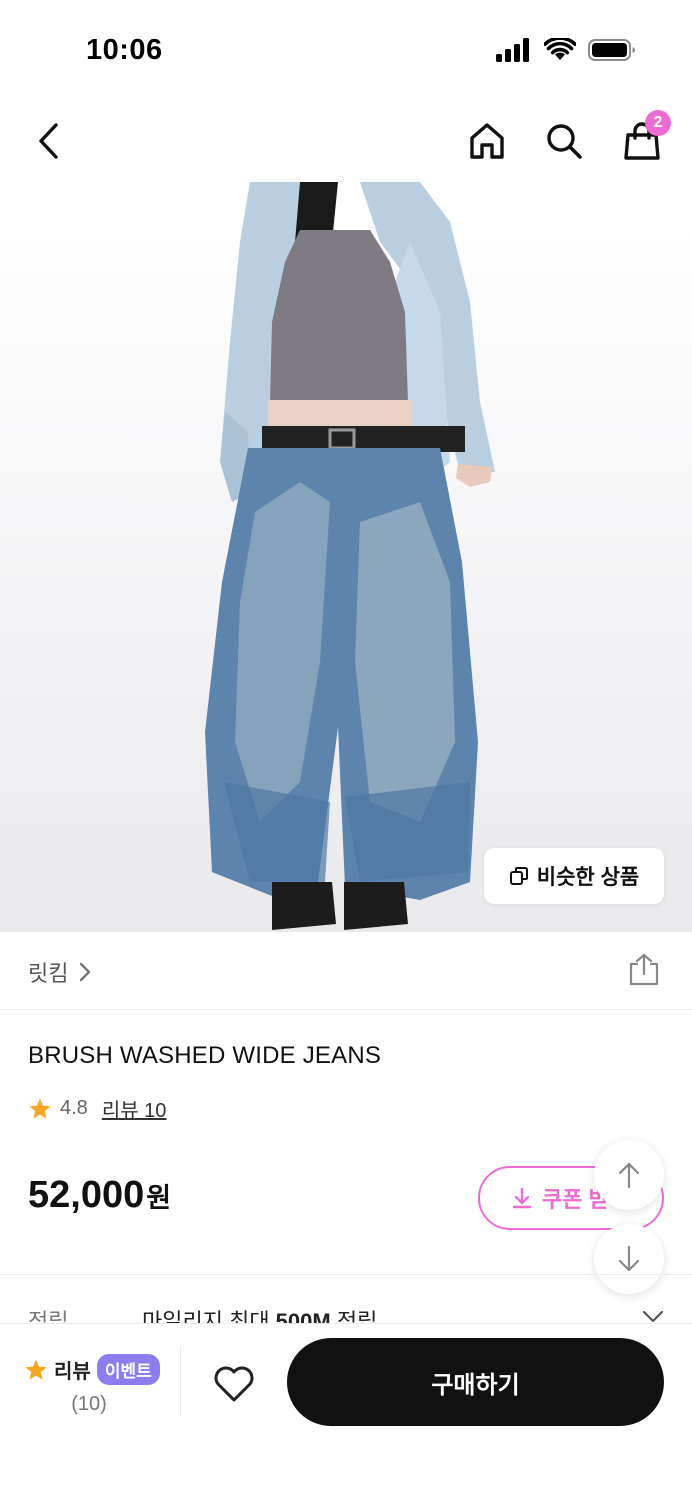 Image resolution: width=692 pixels, height=1500 pixels. What do you see at coordinates (94, 1369) in the screenshot?
I see `review-line: 리뷰 이벤트` at bounding box center [94, 1369].